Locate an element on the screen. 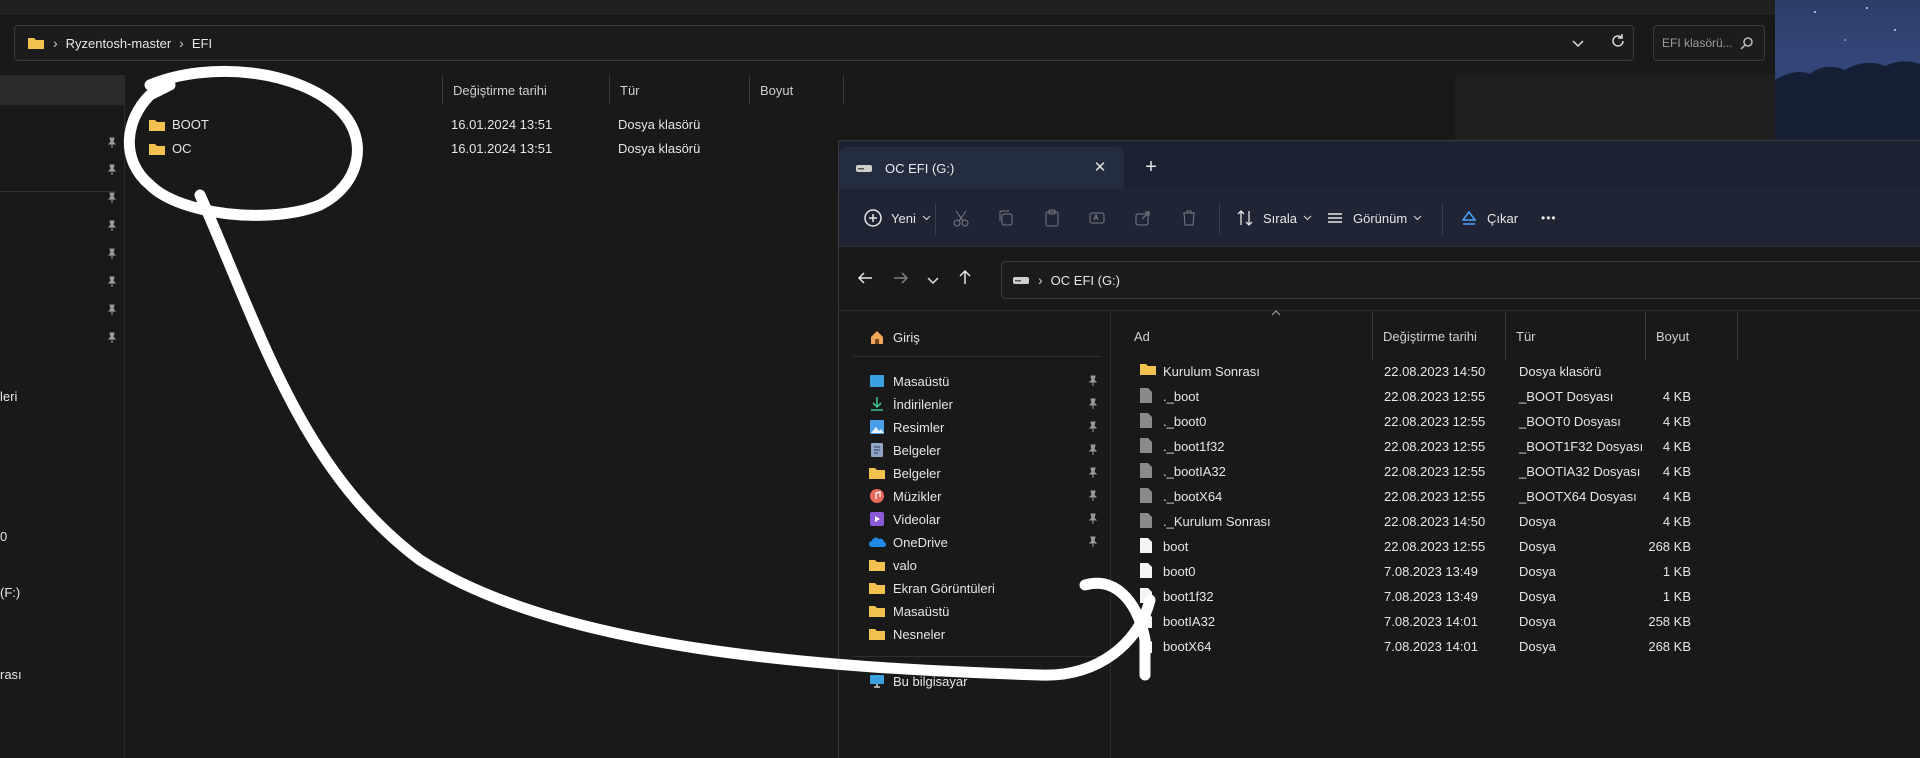 The width and height of the screenshot is (1920, 758). command-bar: Yeni Sırala Görünüm Çıkar ••• is located at coordinates (1379, 218).